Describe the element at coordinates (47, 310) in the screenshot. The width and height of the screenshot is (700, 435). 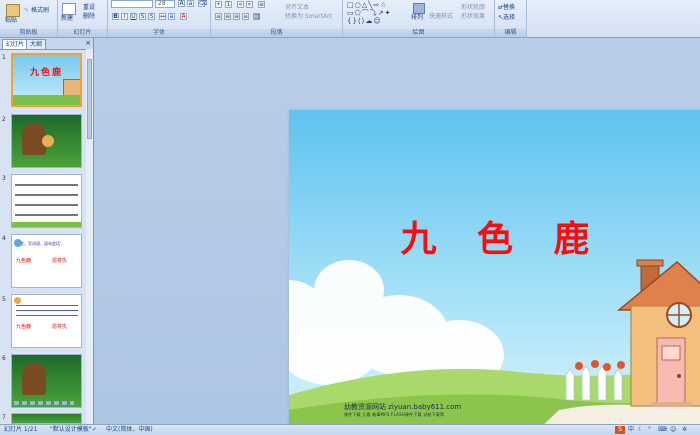
I see `thumb-text-lines` at that location.